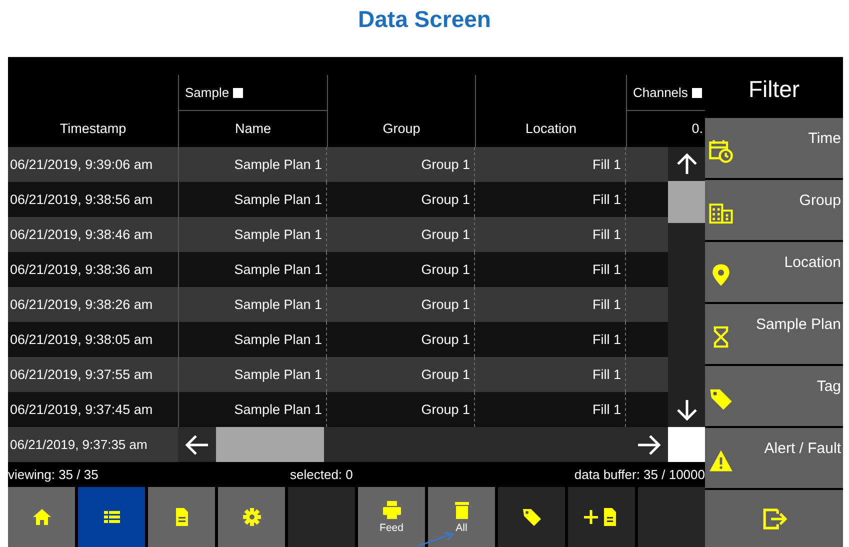 The width and height of the screenshot is (849, 547). What do you see at coordinates (461, 517) in the screenshot?
I see `delete-button: All` at bounding box center [461, 517].